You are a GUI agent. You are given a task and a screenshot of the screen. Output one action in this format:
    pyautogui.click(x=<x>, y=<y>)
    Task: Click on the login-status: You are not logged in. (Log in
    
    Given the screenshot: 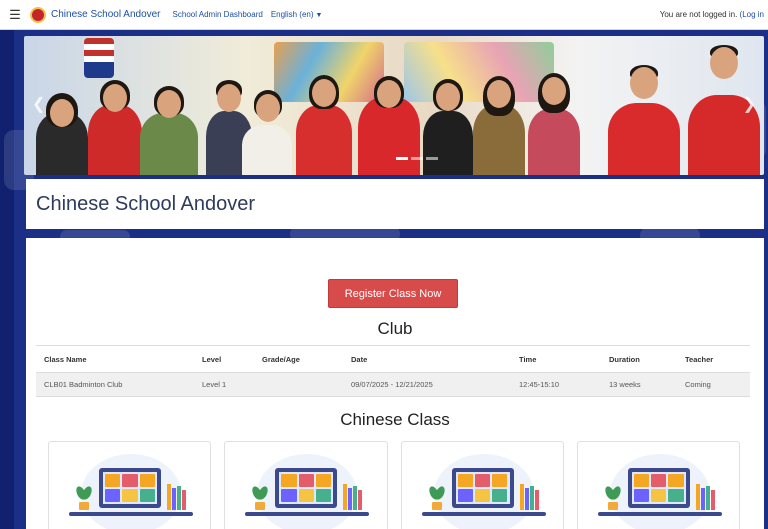 What is the action you would take?
    pyautogui.click(x=712, y=14)
    